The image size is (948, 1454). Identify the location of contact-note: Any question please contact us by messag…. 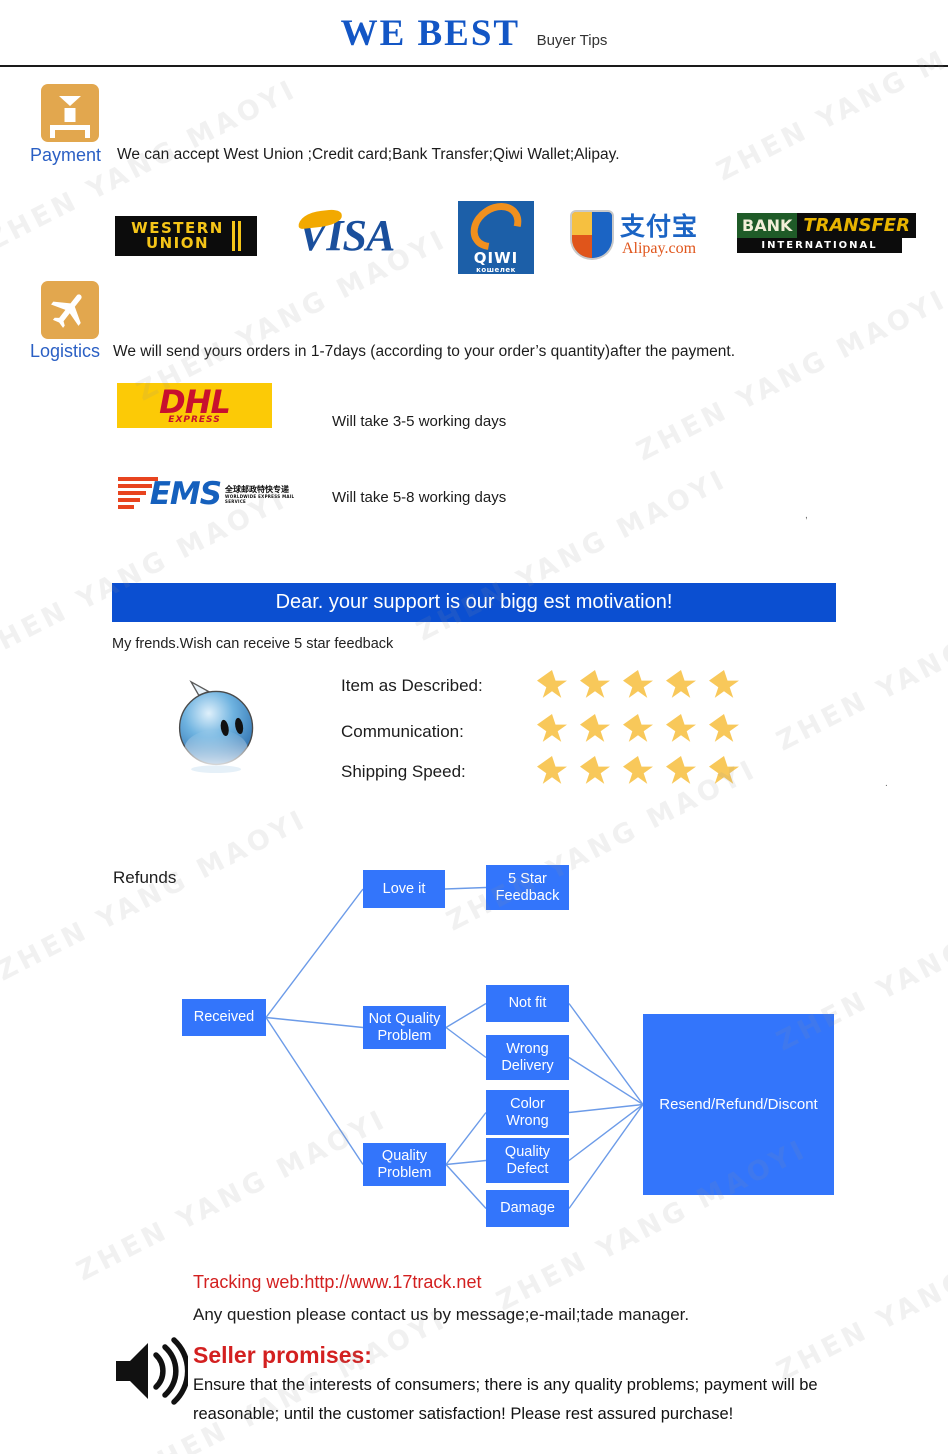
(441, 1314).